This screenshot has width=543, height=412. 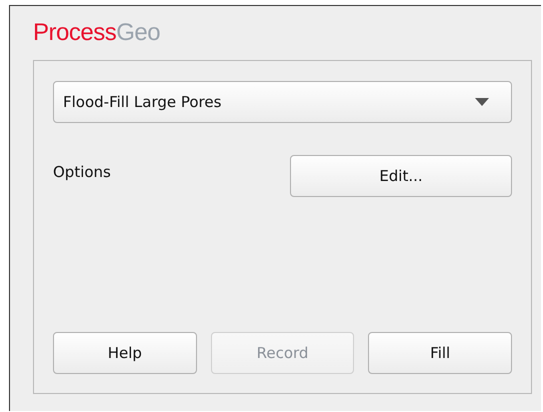 I want to click on method-dropdown: Flood-Fill Large Pores, so click(x=282, y=102).